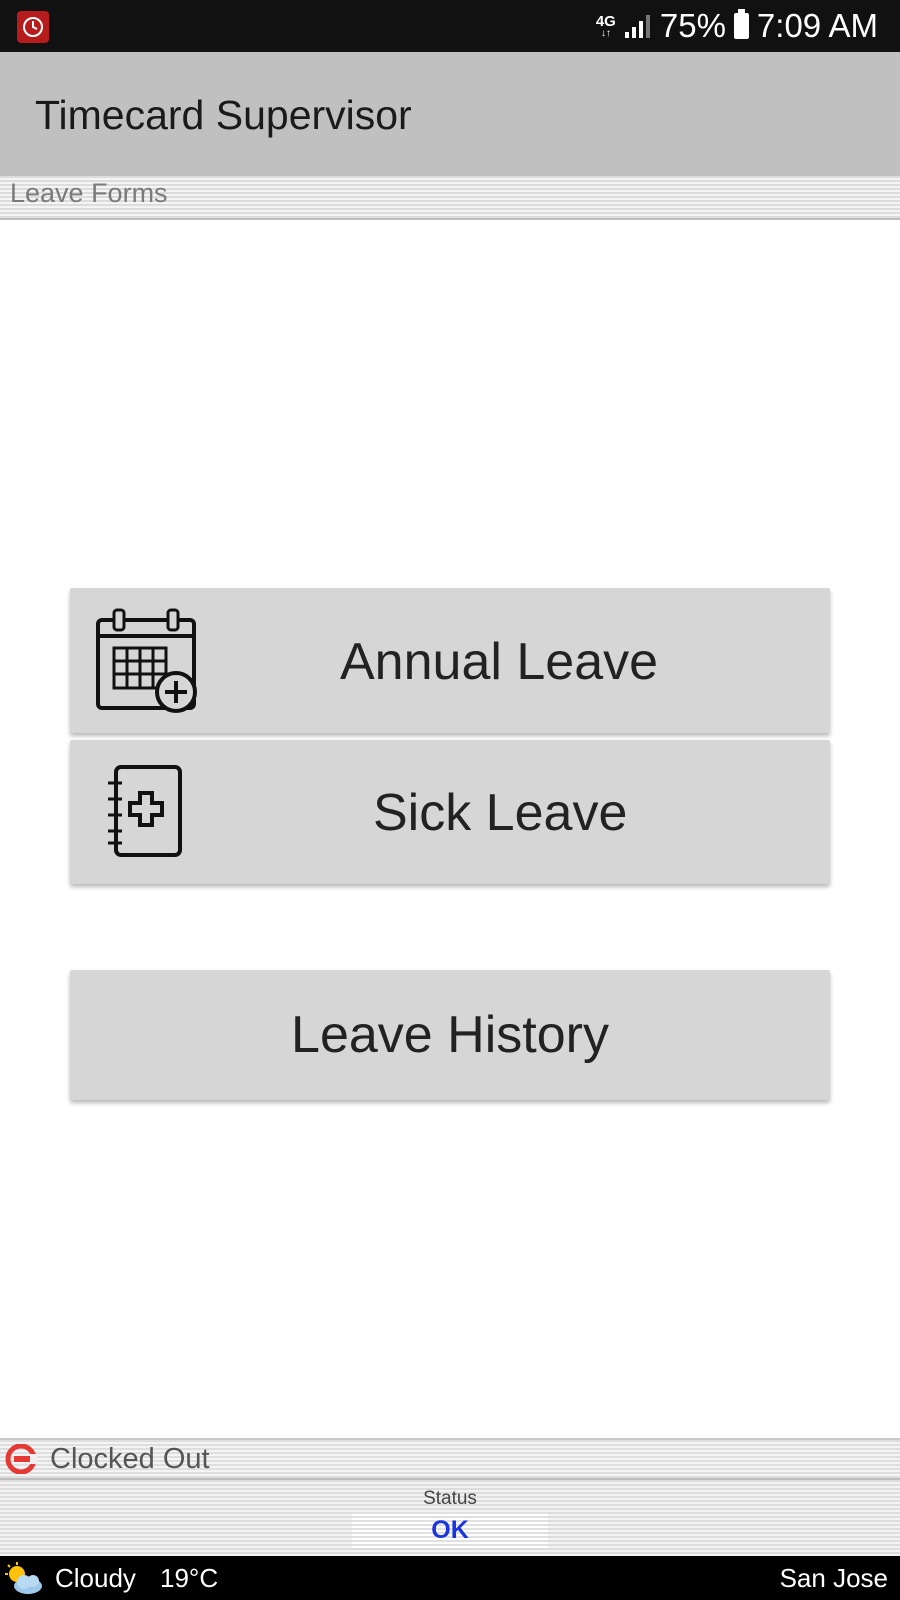  Describe the element at coordinates (833, 1578) in the screenshot. I see `weather-city: San Jose` at that location.